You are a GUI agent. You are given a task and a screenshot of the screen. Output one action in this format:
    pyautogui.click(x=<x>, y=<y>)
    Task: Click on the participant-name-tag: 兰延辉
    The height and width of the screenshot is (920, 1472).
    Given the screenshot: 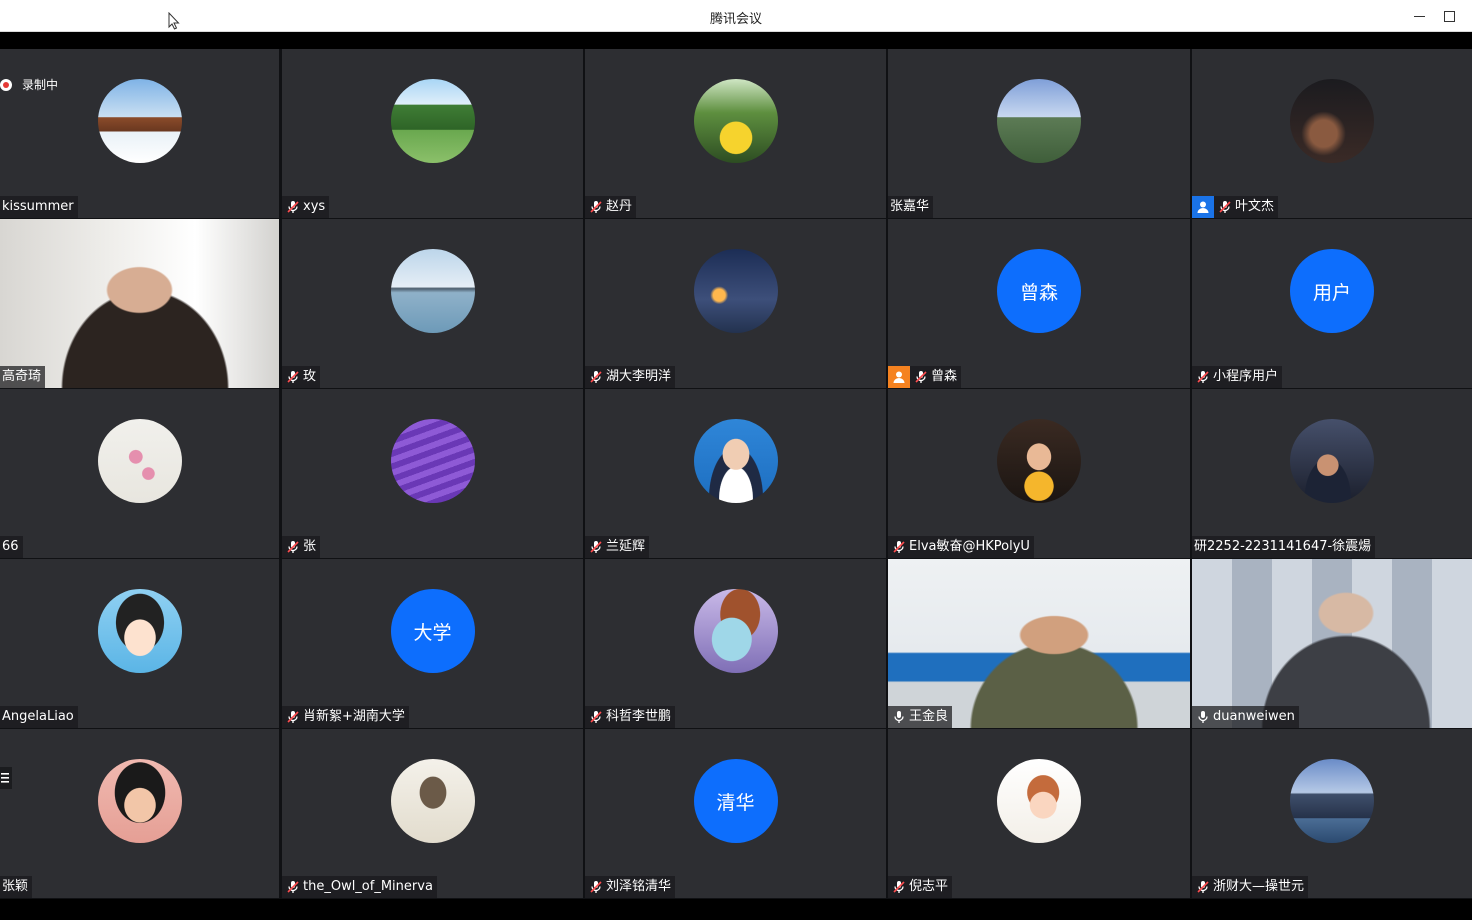 What is the action you would take?
    pyautogui.click(x=617, y=547)
    